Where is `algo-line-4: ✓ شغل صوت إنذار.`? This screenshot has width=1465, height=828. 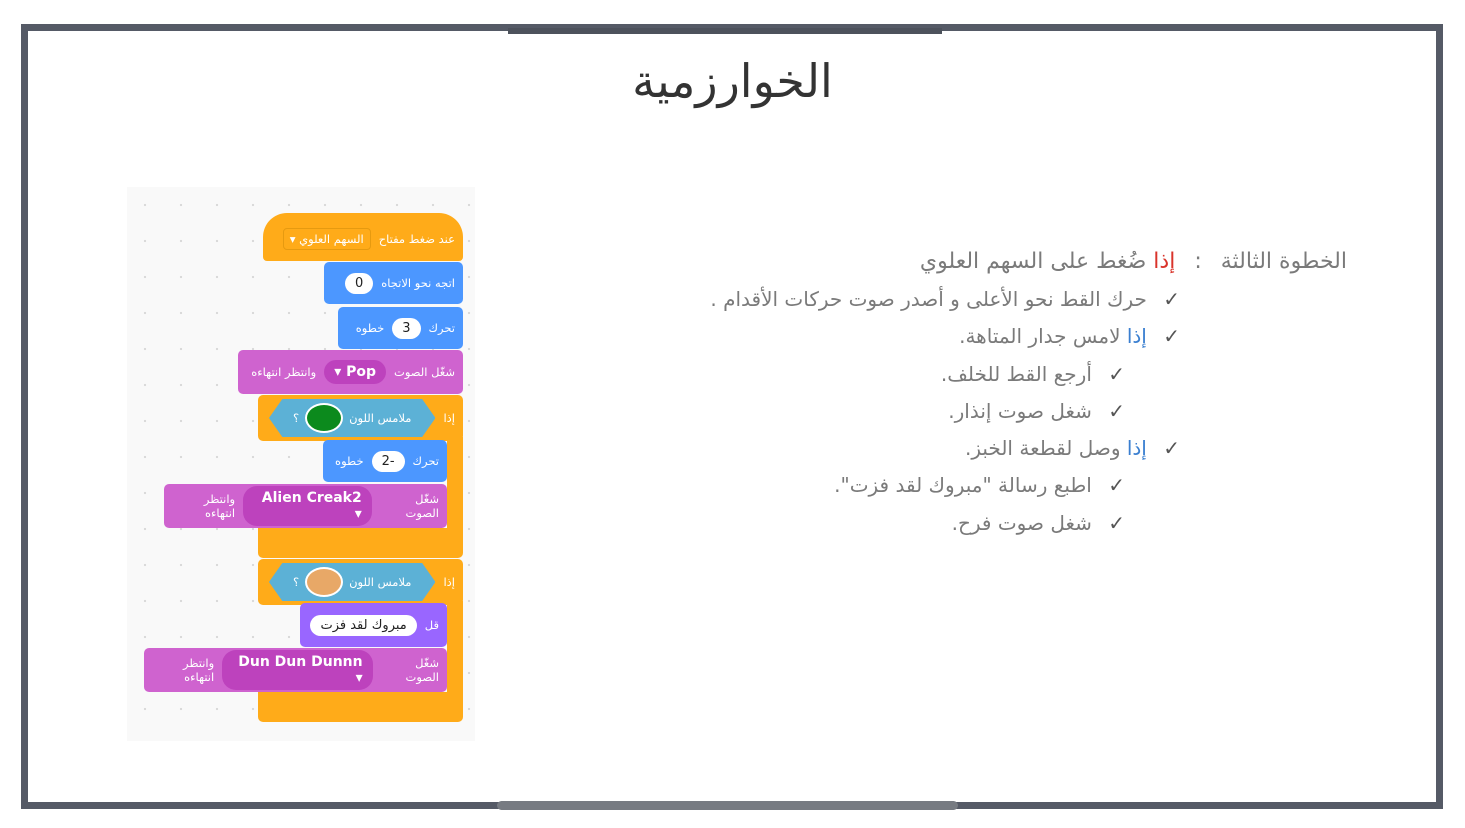 algo-line-4: ✓ شغل صوت إنذار. is located at coordinates (1036, 411).